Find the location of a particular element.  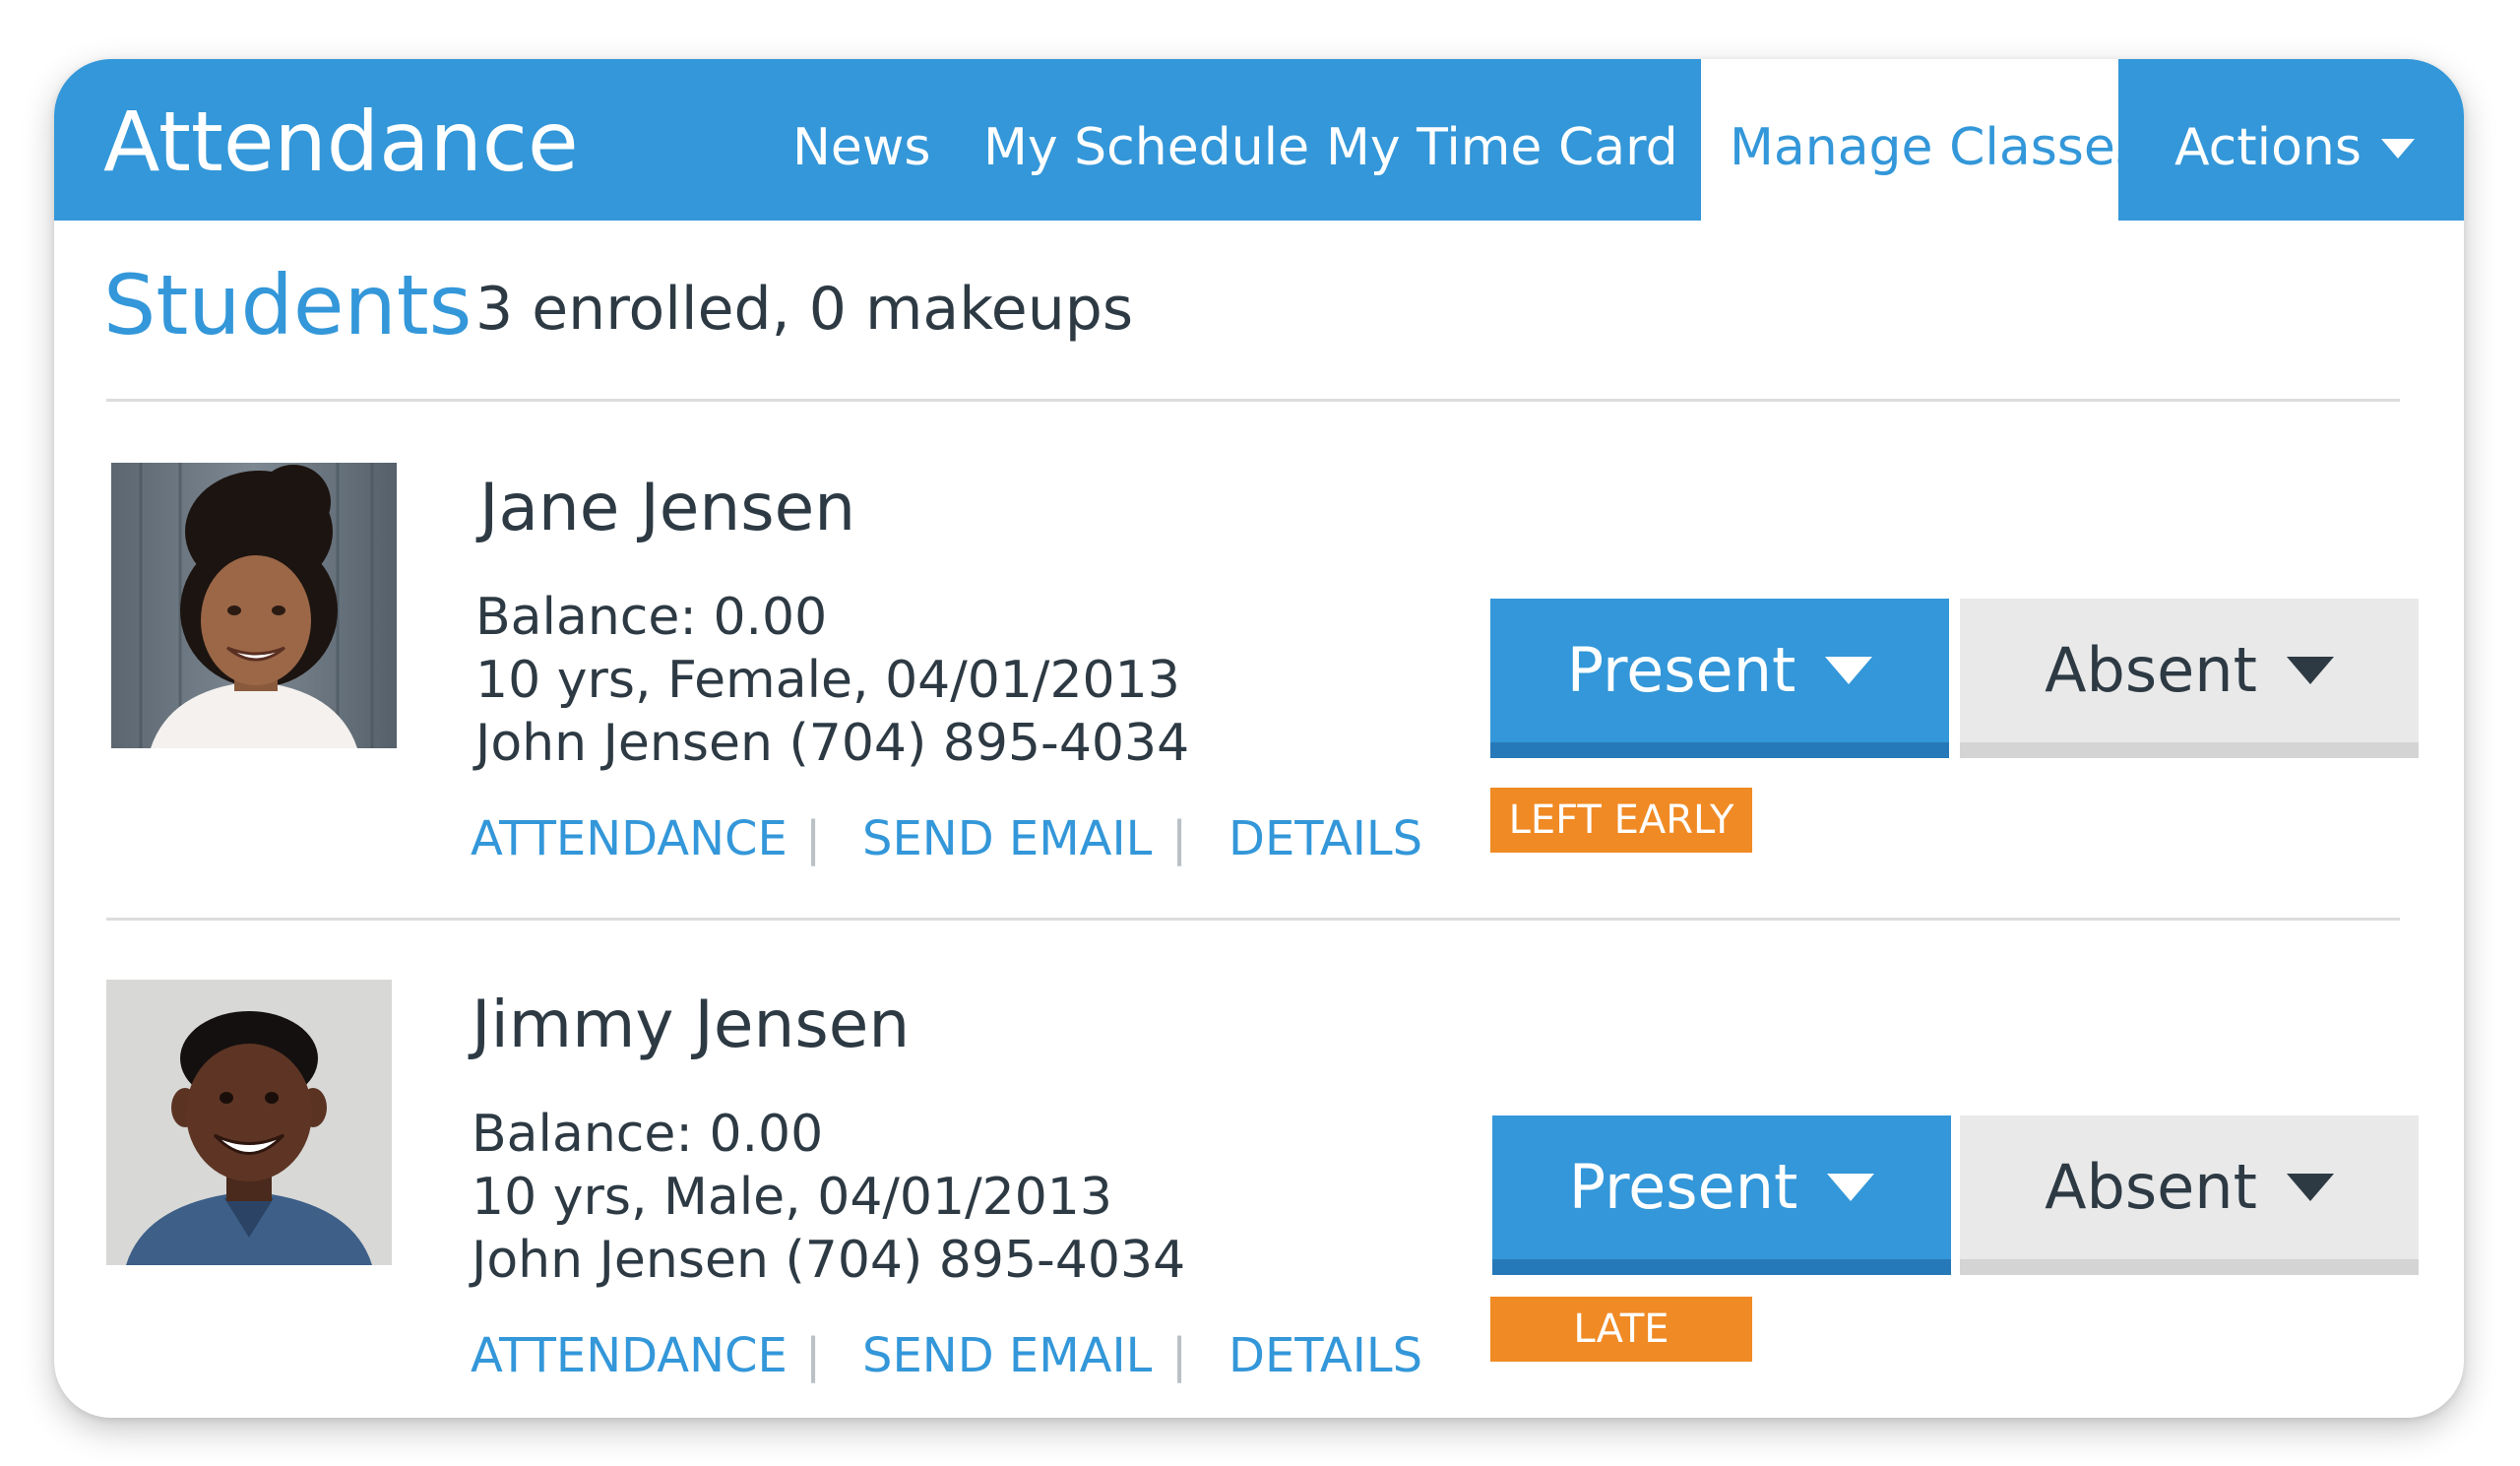

student-name: Jane Jensen is located at coordinates (667, 508).